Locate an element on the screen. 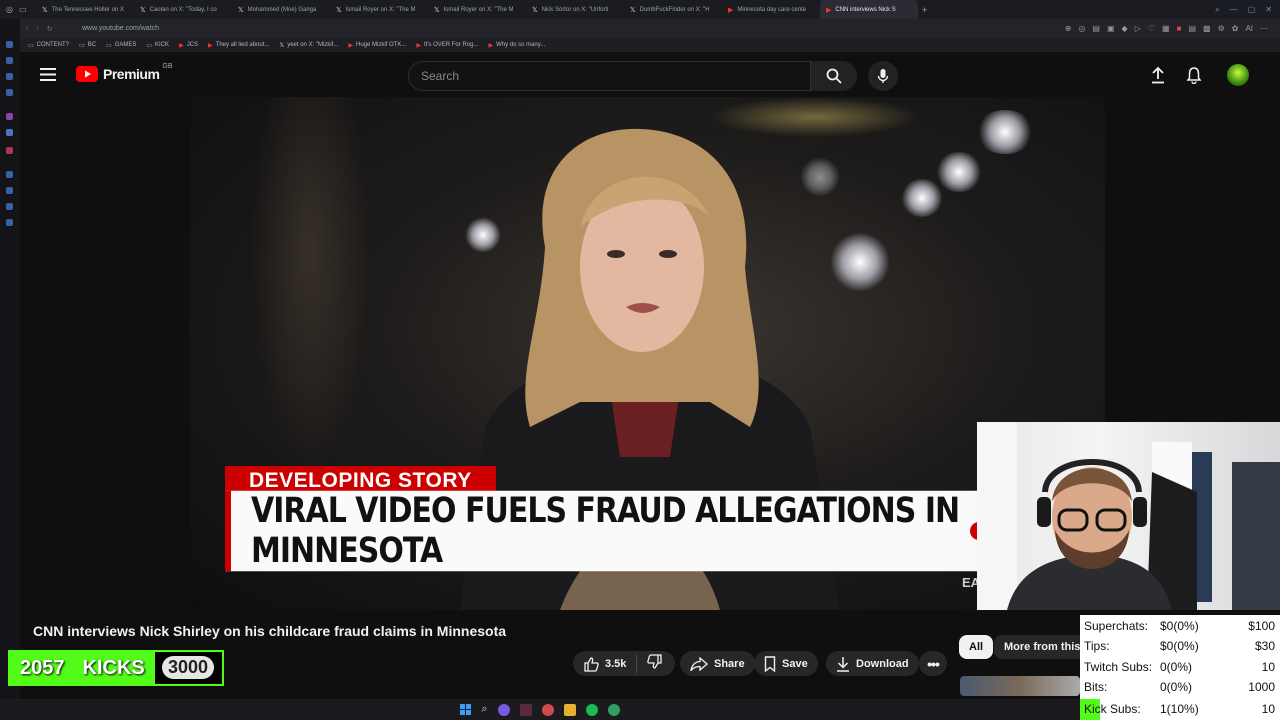 Image resolution: width=1280 pixels, height=720 pixels. bell-icon is located at coordinates (1194, 76).